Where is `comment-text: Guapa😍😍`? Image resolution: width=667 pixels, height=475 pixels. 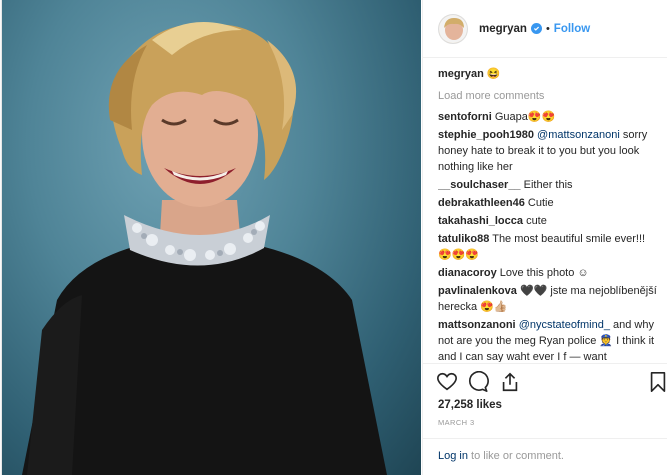
comment-text: Guapa😍😍 is located at coordinates (525, 117).